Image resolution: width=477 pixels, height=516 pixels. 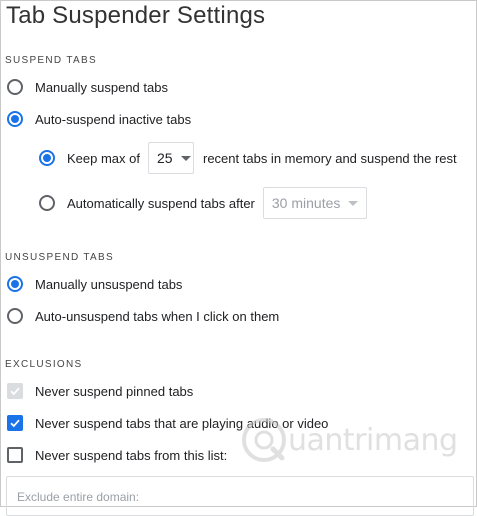 What do you see at coordinates (44, 364) in the screenshot?
I see `section-heading-exclusions: EXCLUSIONS` at bounding box center [44, 364].